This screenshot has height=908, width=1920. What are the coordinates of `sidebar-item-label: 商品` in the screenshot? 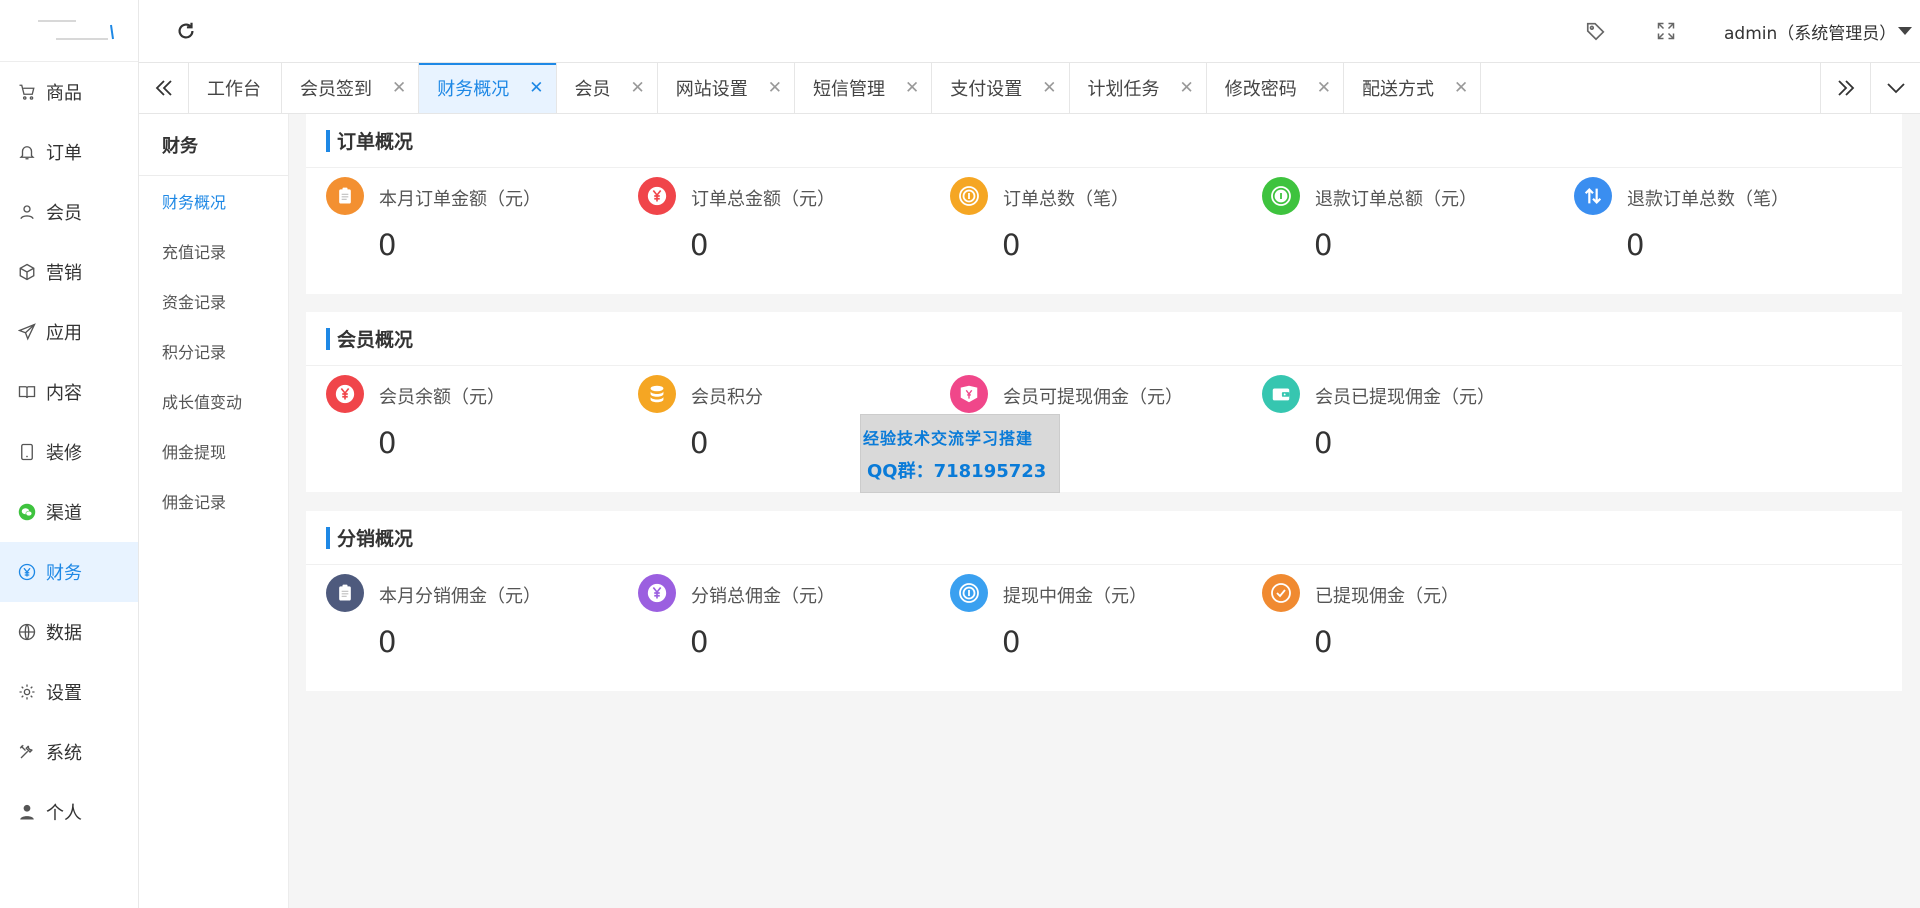 It's located at (64, 93).